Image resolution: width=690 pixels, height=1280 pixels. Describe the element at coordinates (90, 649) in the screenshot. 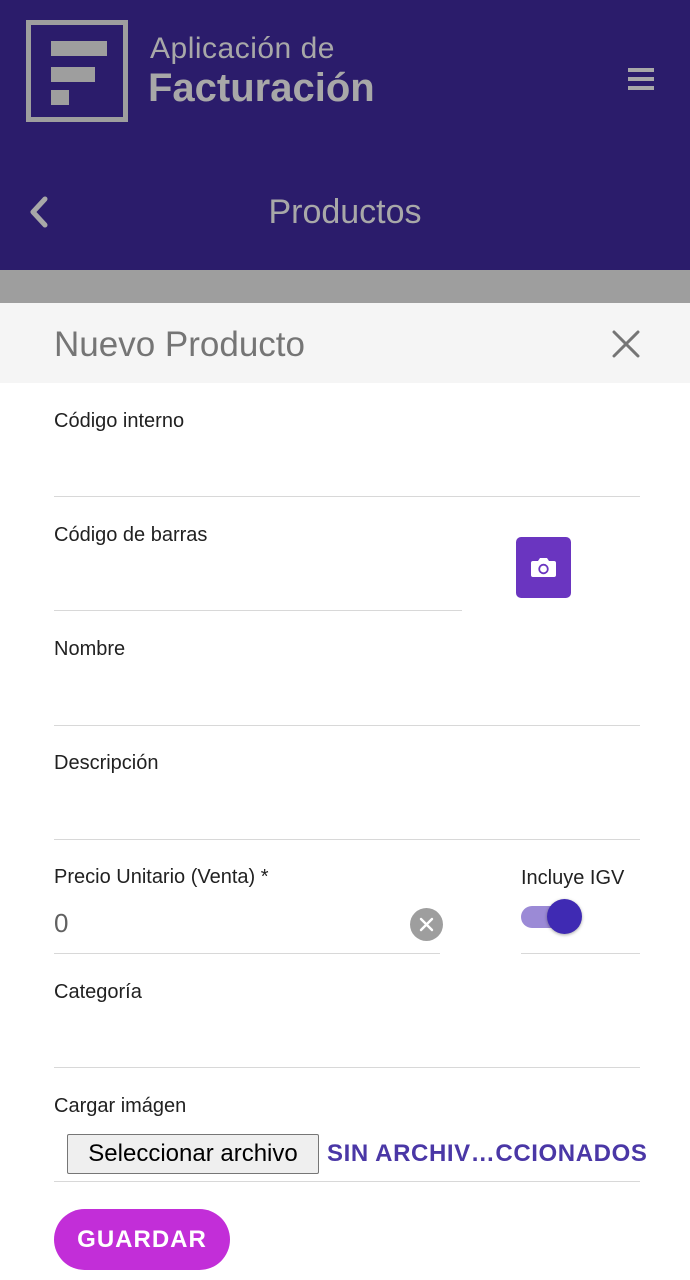

I see `nombre-label: Nombre` at that location.